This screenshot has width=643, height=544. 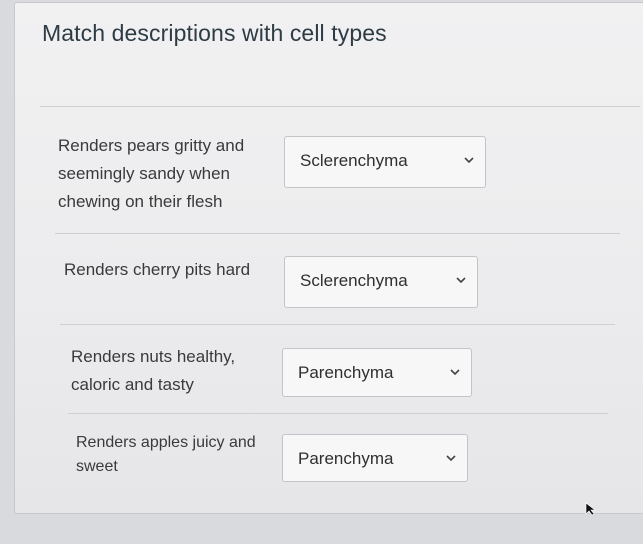 I want to click on description-line: Renders cherry pits hard, so click(x=157, y=269).